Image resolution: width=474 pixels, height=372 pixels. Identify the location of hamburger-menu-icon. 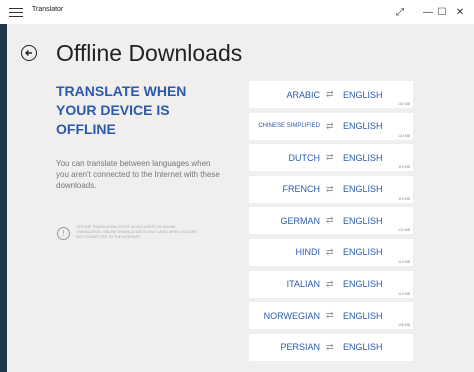
(16, 12).